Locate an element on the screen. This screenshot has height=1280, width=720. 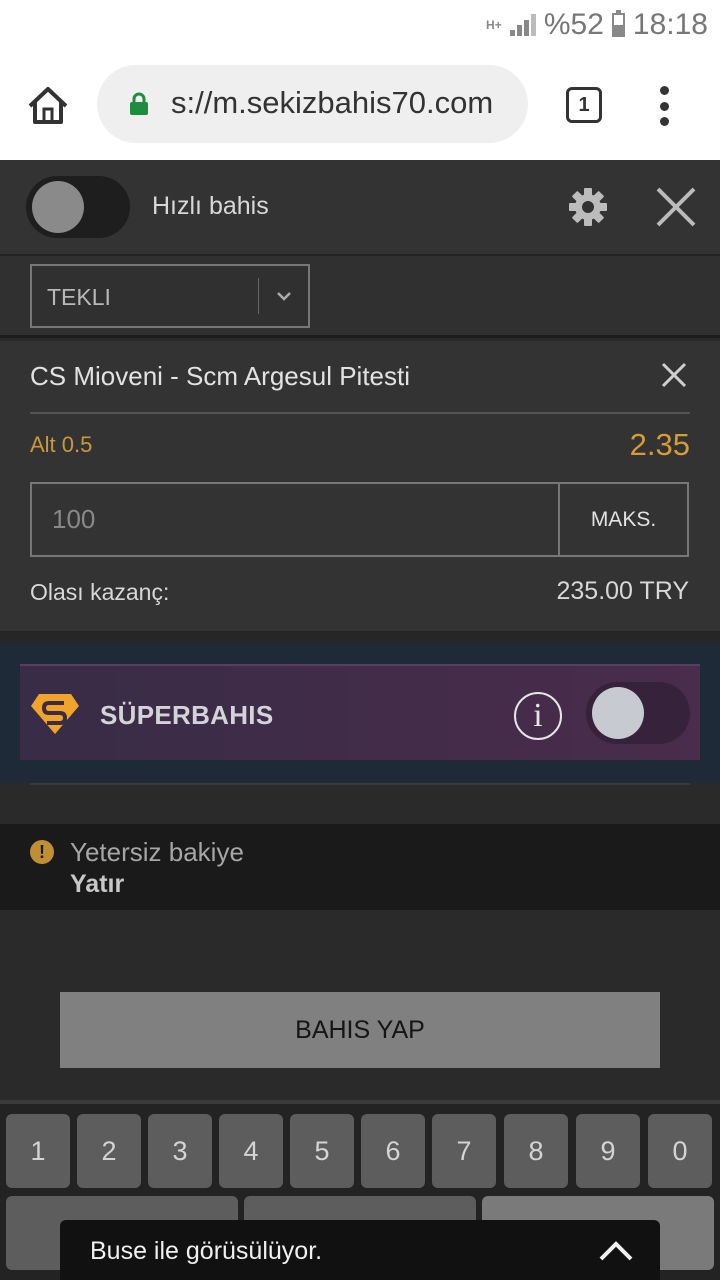
superbahis-section: SÜPERBAHIS i is located at coordinates (360, 713).